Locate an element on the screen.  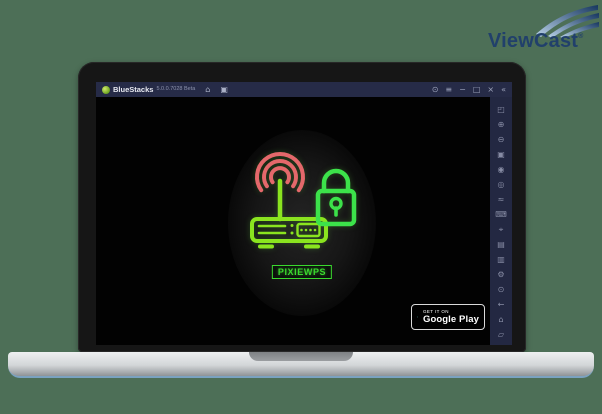
google-play-badge: GET IT ON Google Play is located at coordinates (448, 317).